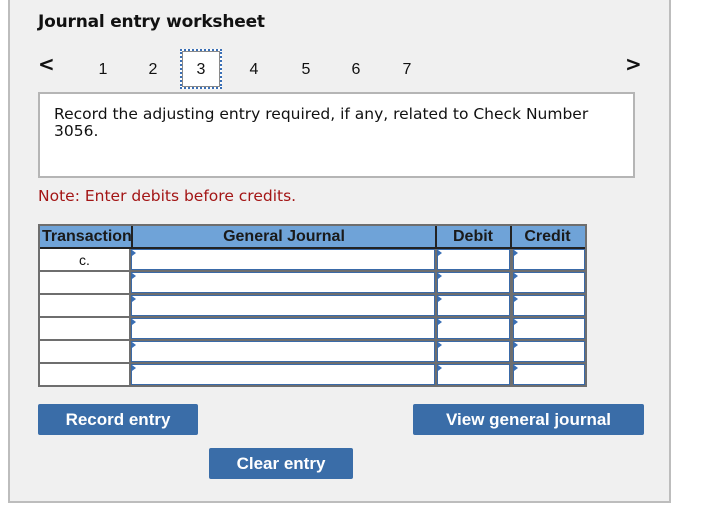 Image resolution: width=722 pixels, height=518 pixels. I want to click on column-header-general-journal: General Journal, so click(284, 236).